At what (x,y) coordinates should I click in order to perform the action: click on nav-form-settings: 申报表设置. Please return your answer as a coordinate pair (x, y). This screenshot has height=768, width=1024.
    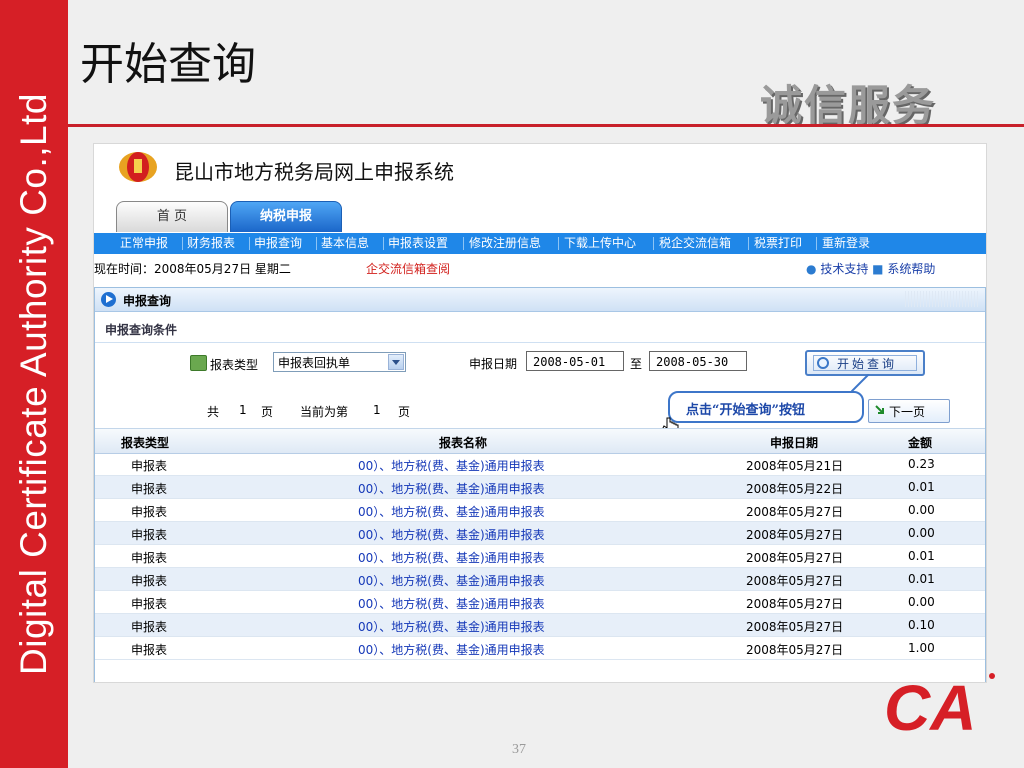
    Looking at the image, I should click on (418, 243).